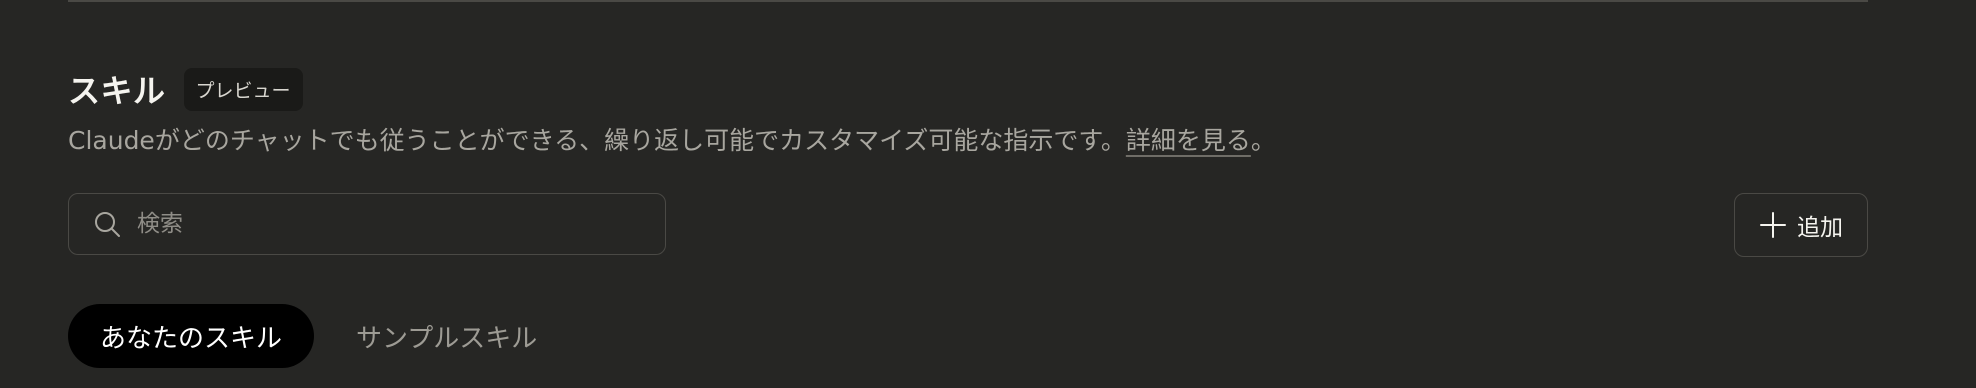 This screenshot has height=388, width=1976. Describe the element at coordinates (1820, 228) in the screenshot. I see `add-button-label: 追加` at that location.